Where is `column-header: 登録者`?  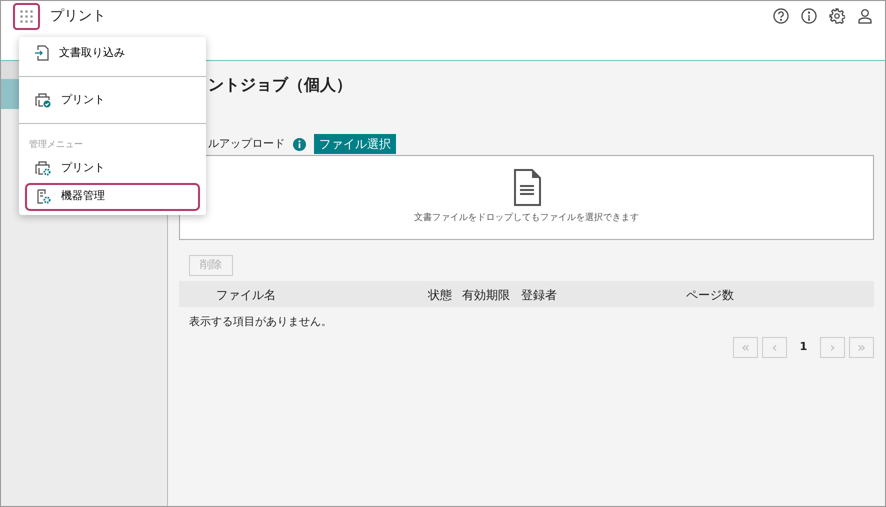
column-header: 登録者 is located at coordinates (539, 295).